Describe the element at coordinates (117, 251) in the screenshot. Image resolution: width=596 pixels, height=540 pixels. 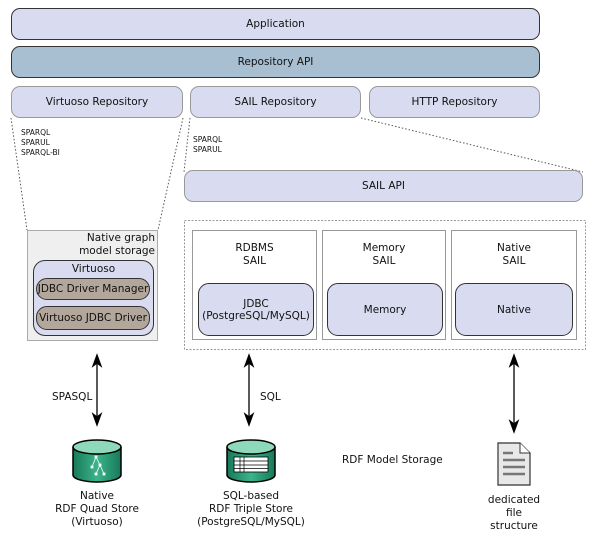
I see `storage-title: model storage` at that location.